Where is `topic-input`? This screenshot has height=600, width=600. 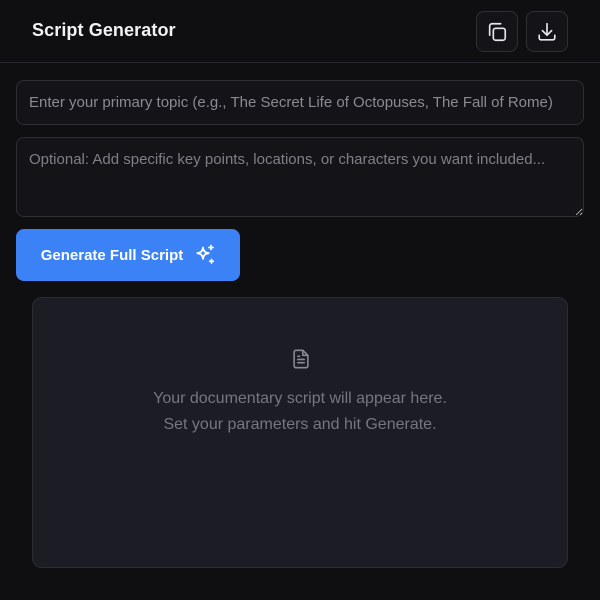
topic-input is located at coordinates (300, 102).